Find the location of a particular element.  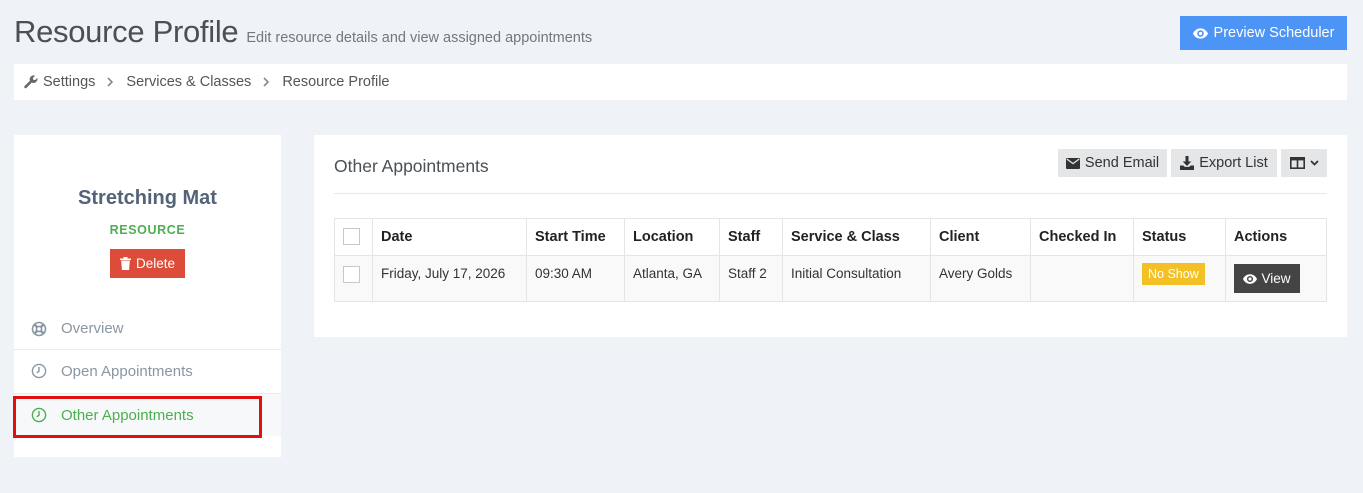

columns-toggle-button is located at coordinates (1304, 163).